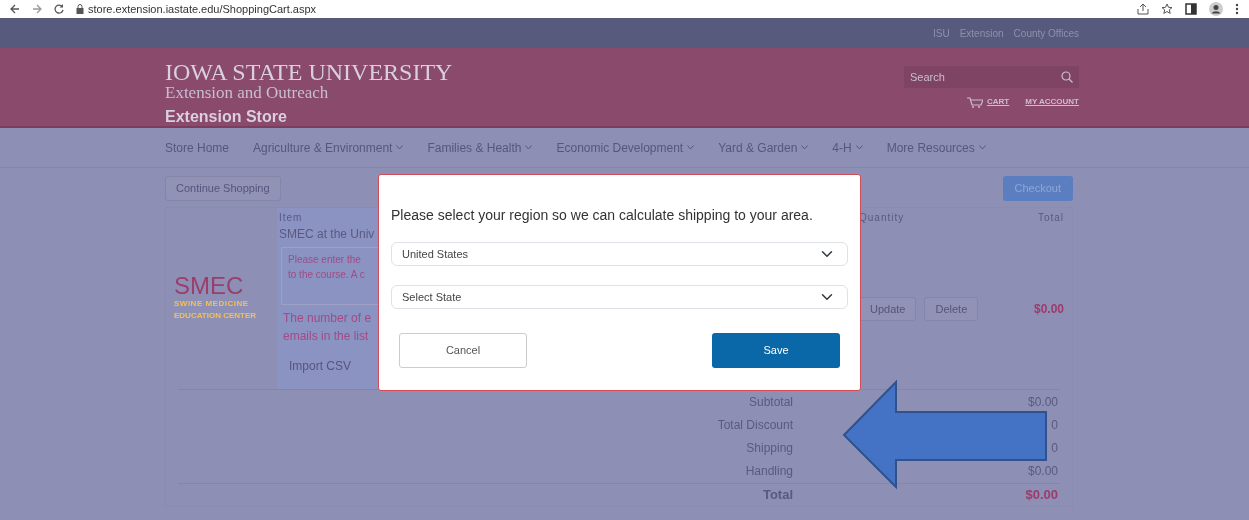 The height and width of the screenshot is (520, 1249). I want to click on reload-icon, so click(59, 9).